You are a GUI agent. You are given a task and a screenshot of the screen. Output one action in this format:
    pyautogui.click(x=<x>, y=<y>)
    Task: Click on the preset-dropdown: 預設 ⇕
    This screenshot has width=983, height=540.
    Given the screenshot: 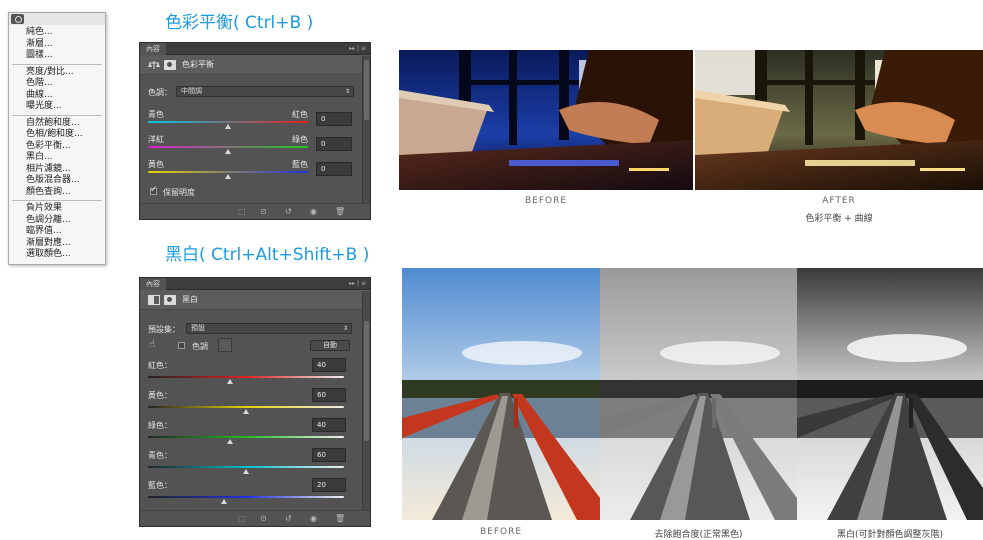 What is the action you would take?
    pyautogui.click(x=269, y=328)
    